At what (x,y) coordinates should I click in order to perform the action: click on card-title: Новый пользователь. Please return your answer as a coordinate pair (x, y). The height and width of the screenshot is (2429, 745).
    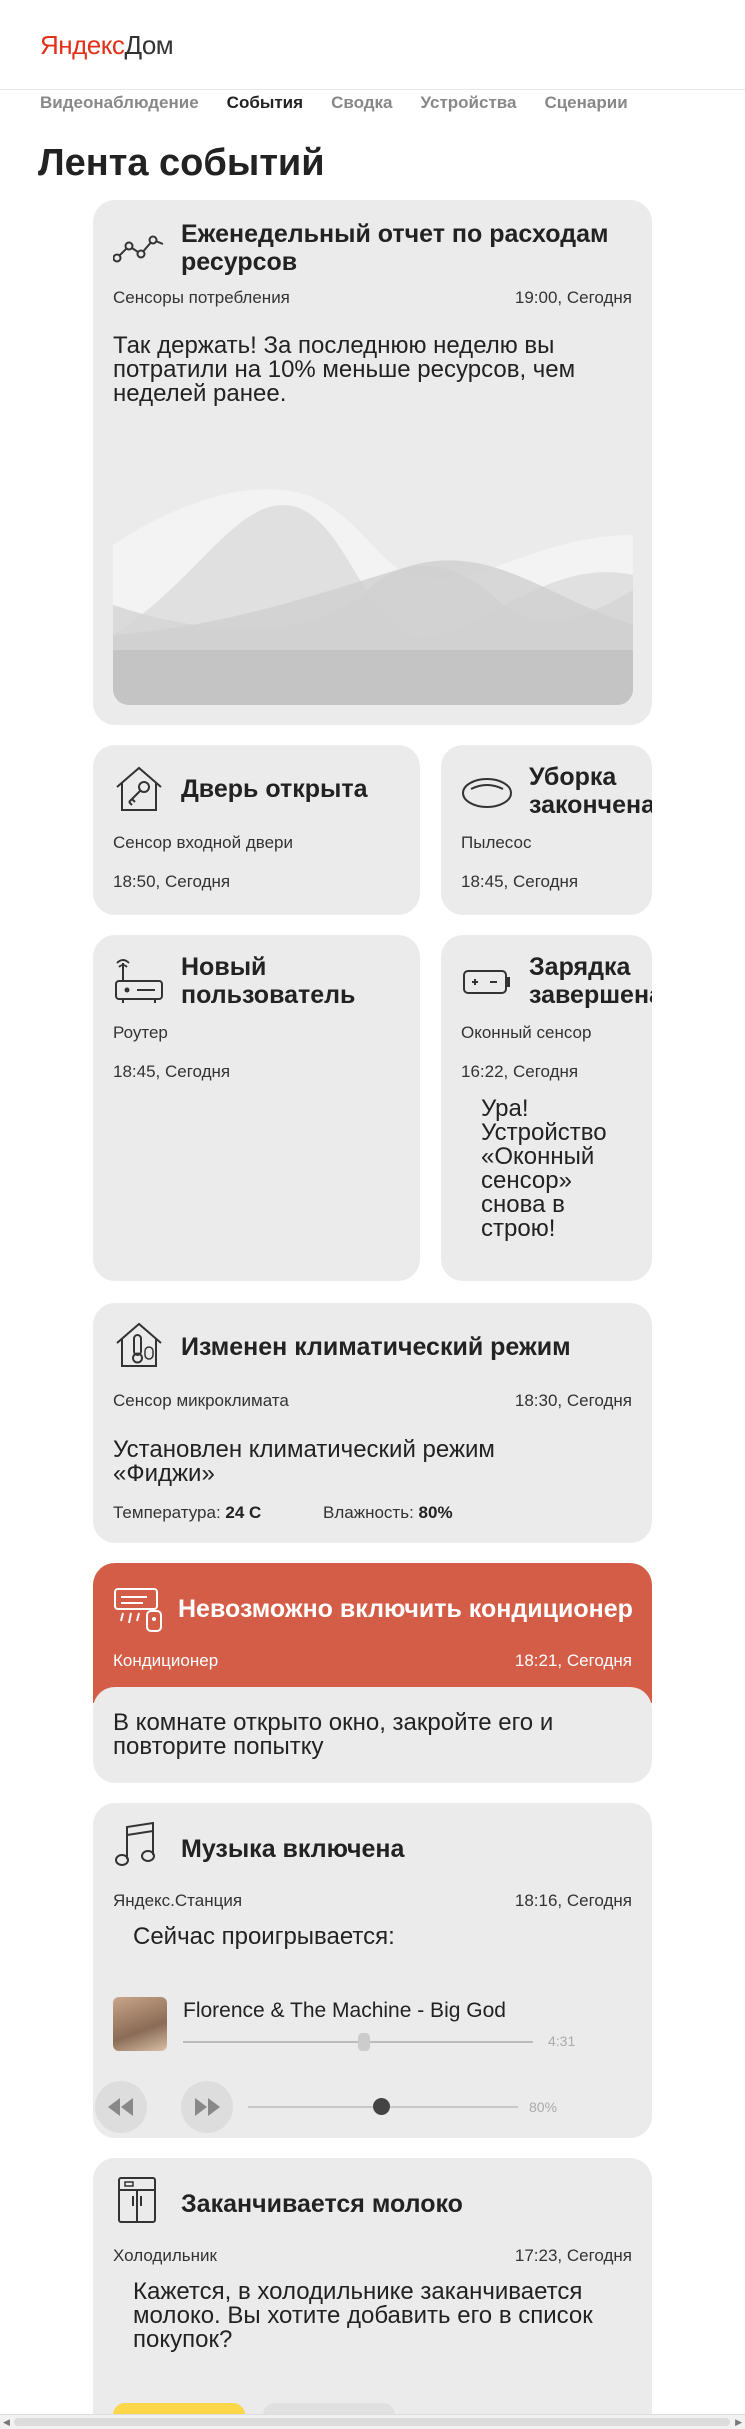
    Looking at the image, I should click on (268, 981).